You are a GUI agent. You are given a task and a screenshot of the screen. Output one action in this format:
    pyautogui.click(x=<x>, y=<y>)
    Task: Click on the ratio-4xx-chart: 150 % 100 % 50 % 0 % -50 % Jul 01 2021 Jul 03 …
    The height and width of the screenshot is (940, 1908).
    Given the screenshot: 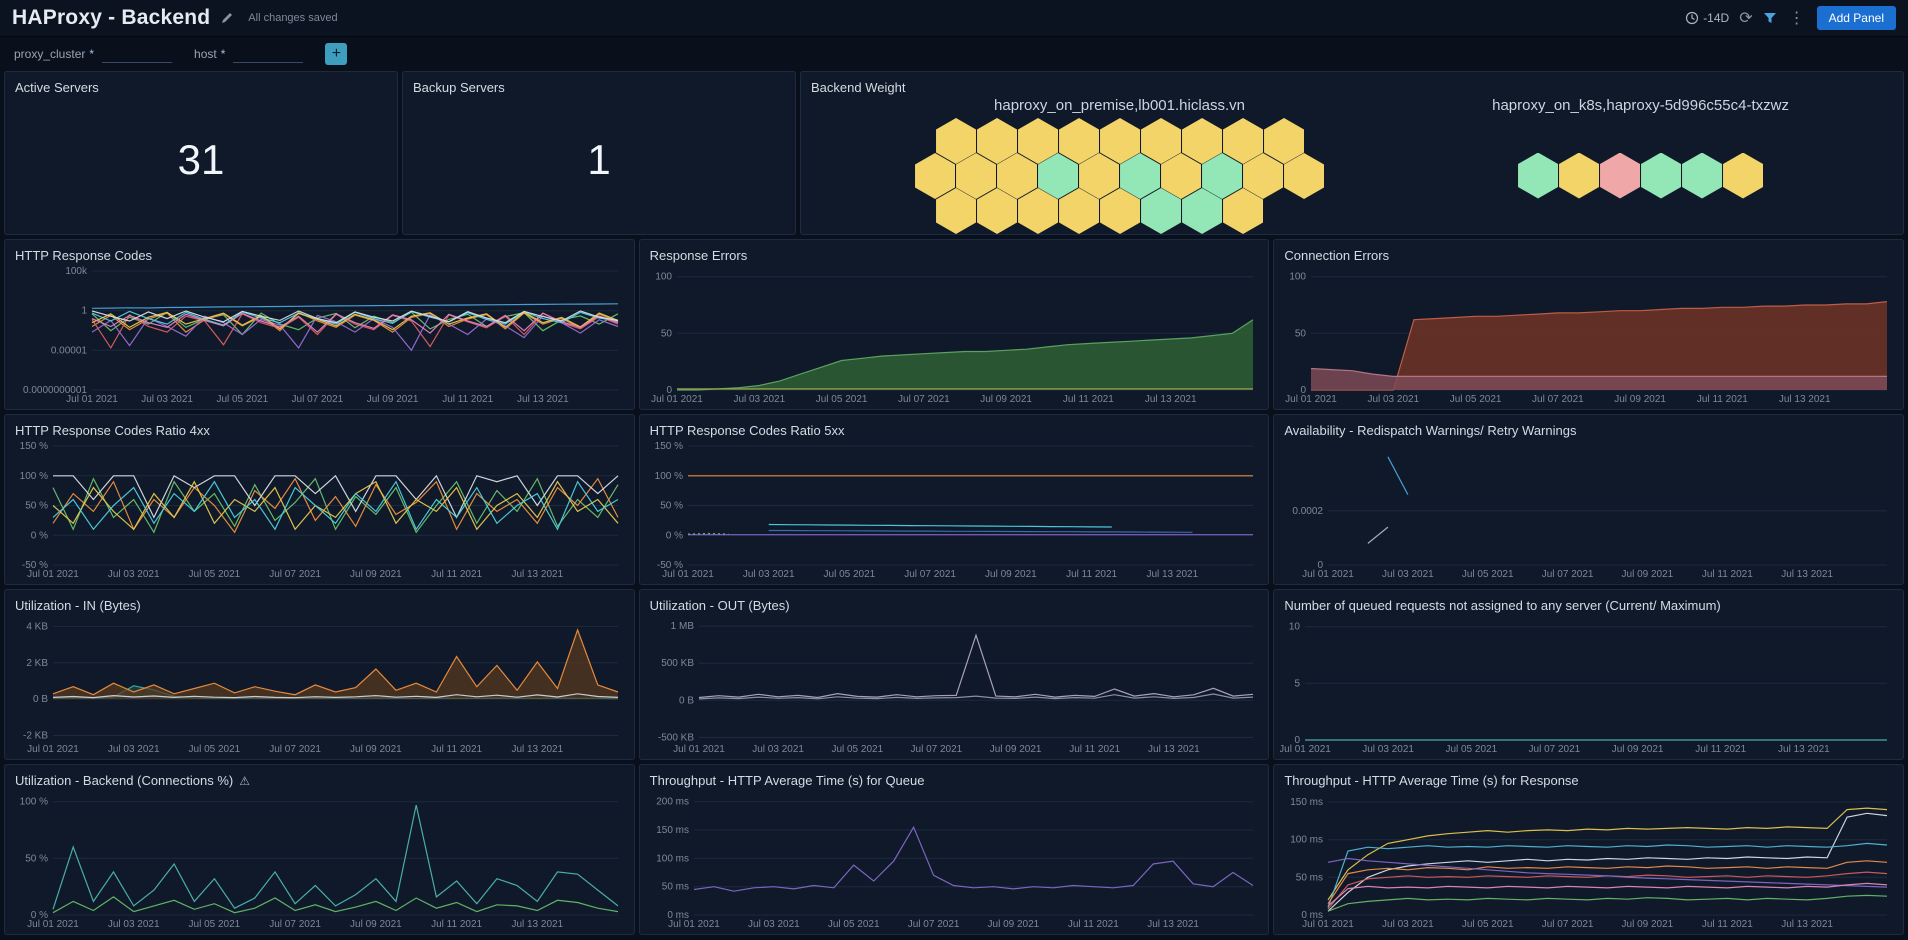 What is the action you would take?
    pyautogui.click(x=318, y=510)
    